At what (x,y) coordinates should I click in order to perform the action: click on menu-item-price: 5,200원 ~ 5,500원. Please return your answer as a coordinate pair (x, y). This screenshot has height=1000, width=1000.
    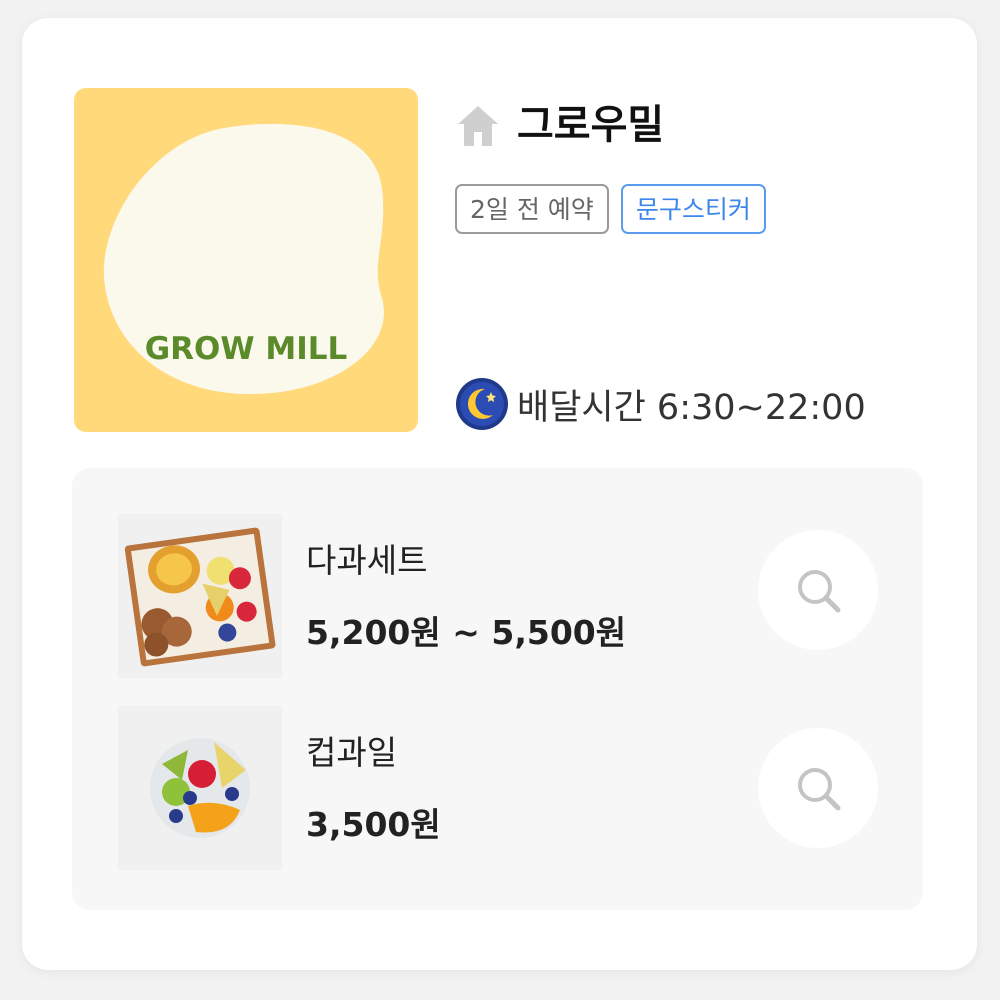
    Looking at the image, I should click on (466, 632).